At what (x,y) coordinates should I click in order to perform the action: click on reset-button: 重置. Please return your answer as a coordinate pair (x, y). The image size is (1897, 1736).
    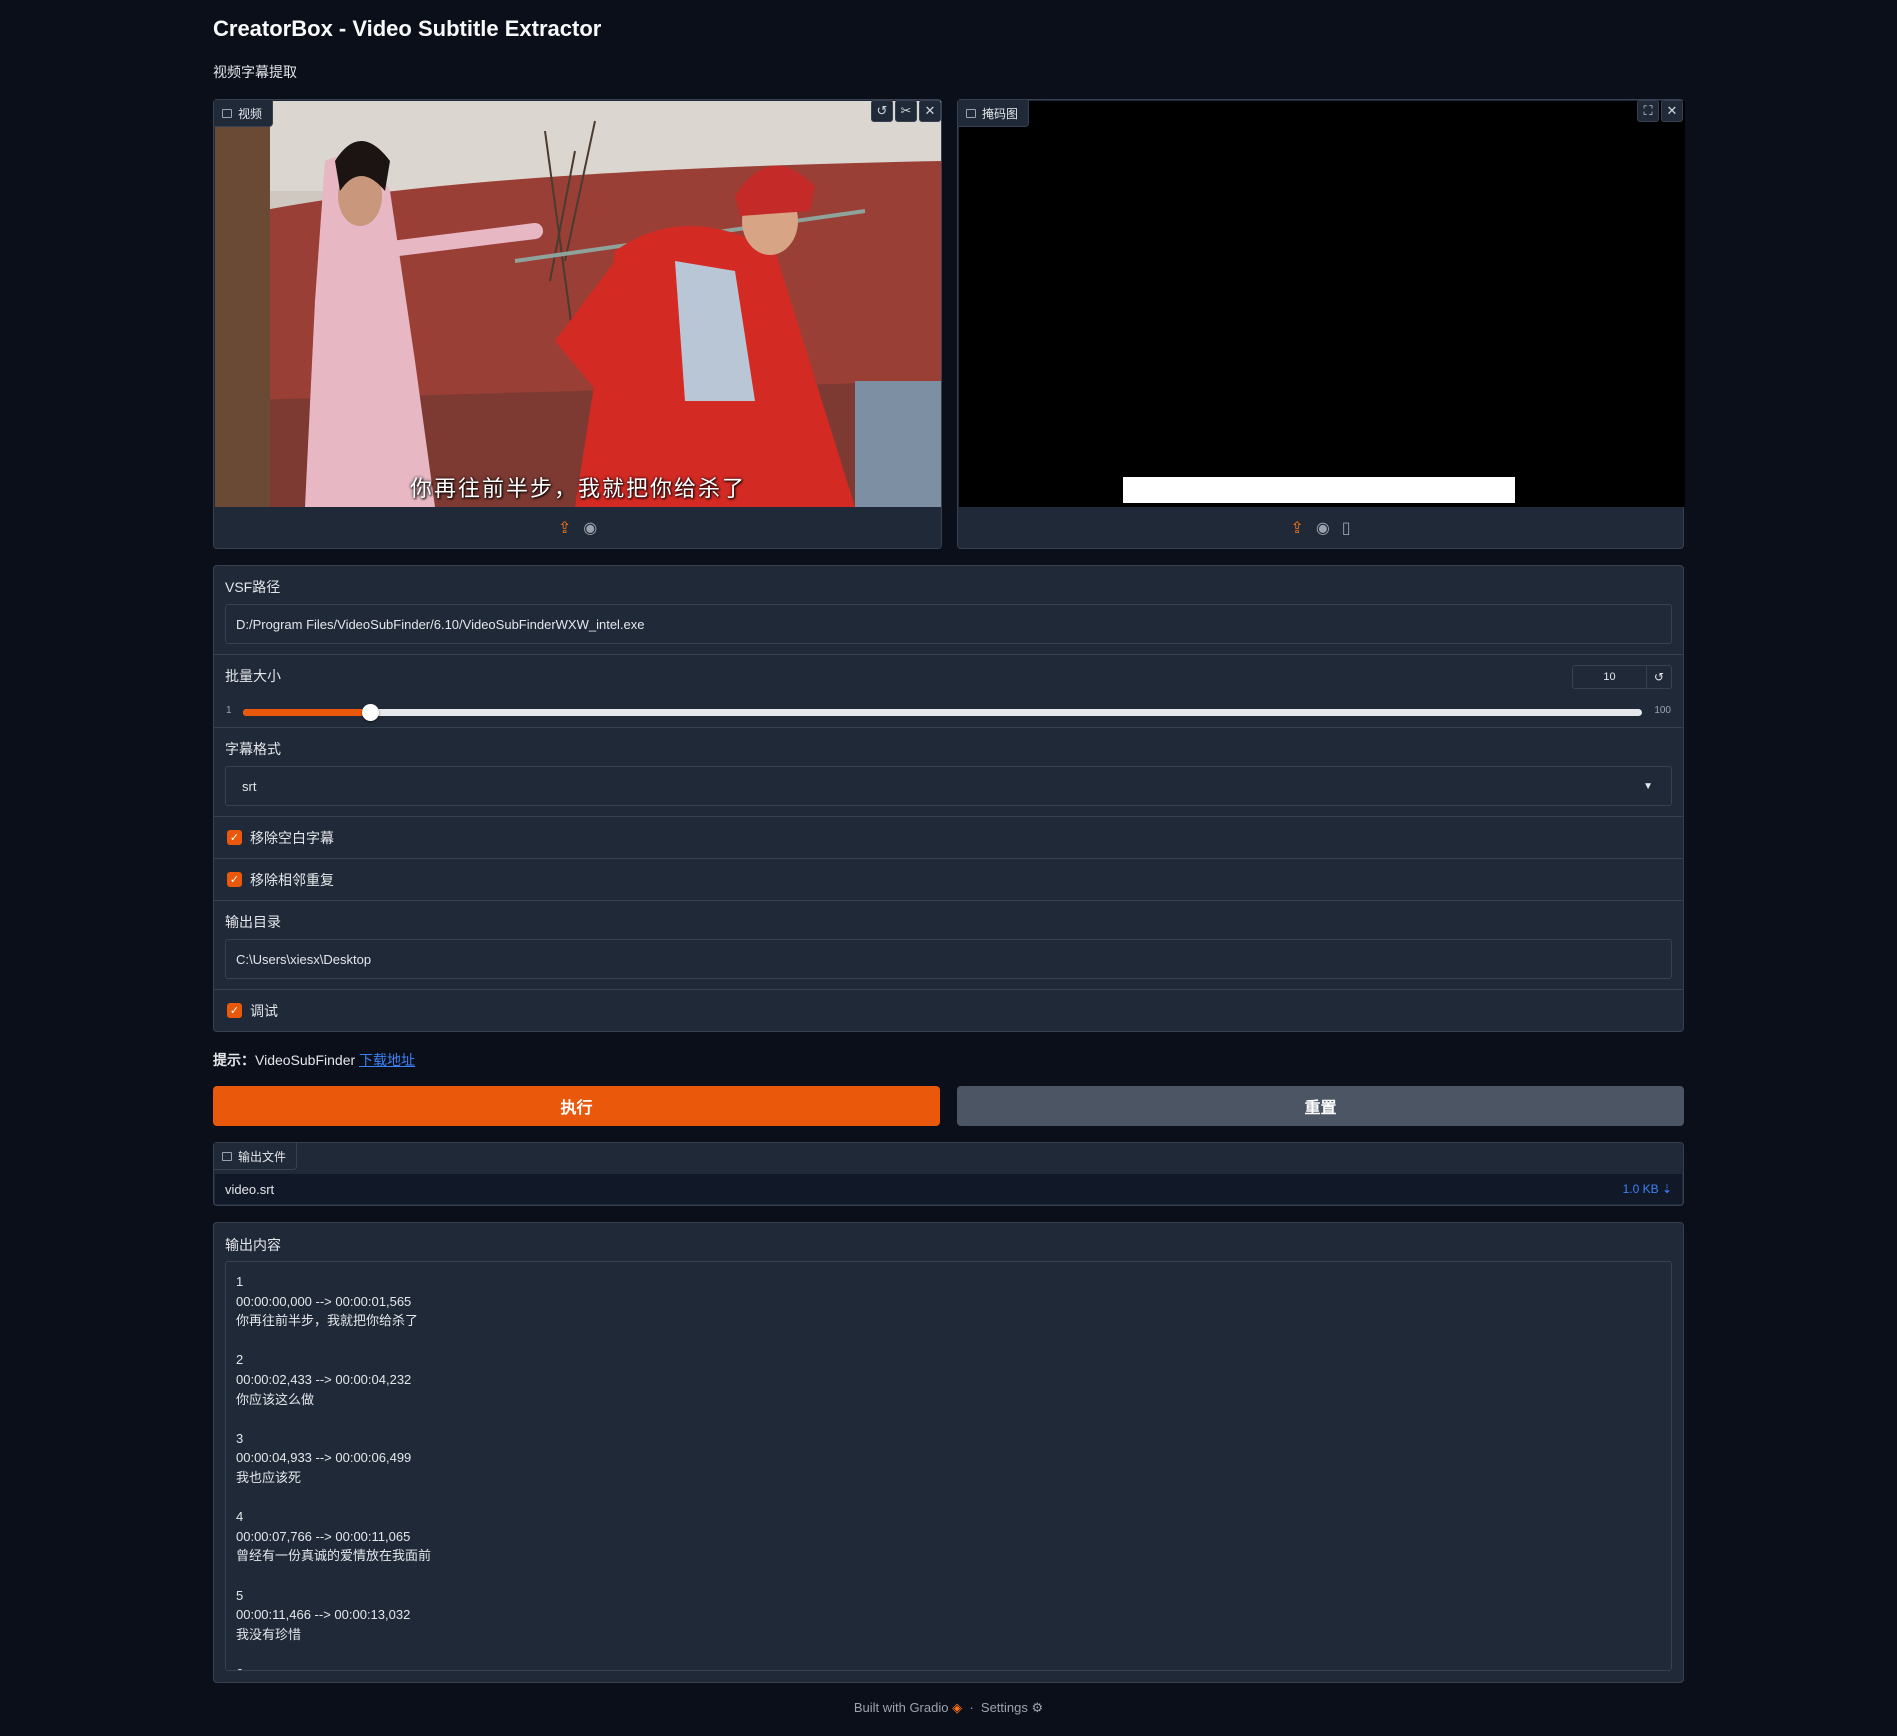
    Looking at the image, I should click on (1320, 1106).